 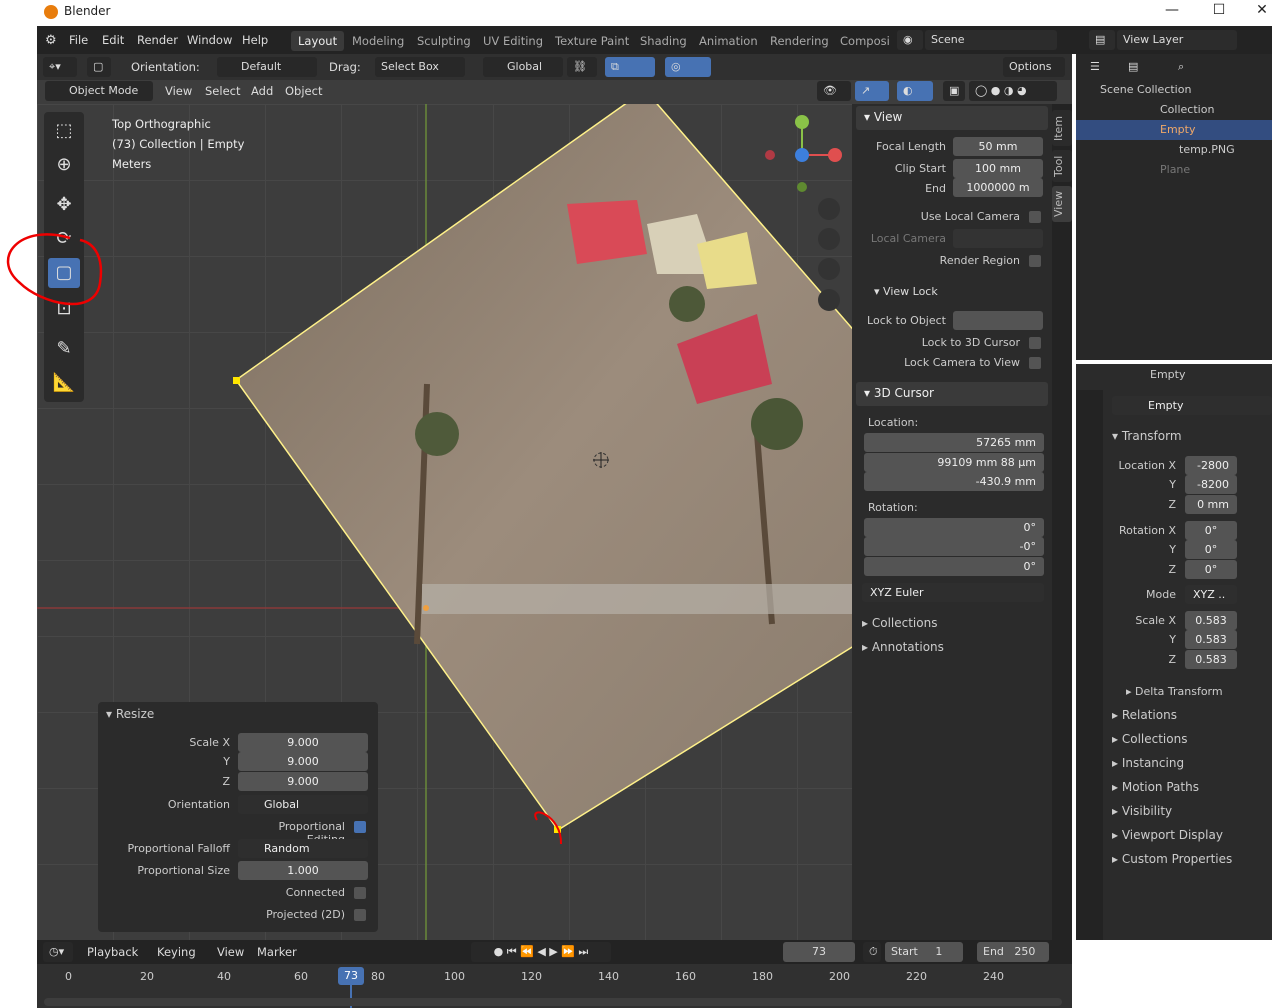 What do you see at coordinates (998, 168) in the screenshot?
I see `clip-start-field: 100 mm` at bounding box center [998, 168].